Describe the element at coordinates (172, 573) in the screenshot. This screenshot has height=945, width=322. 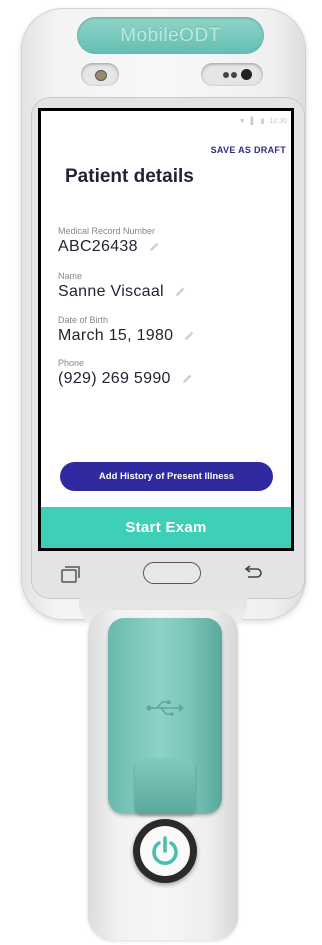
I see `home-icon` at that location.